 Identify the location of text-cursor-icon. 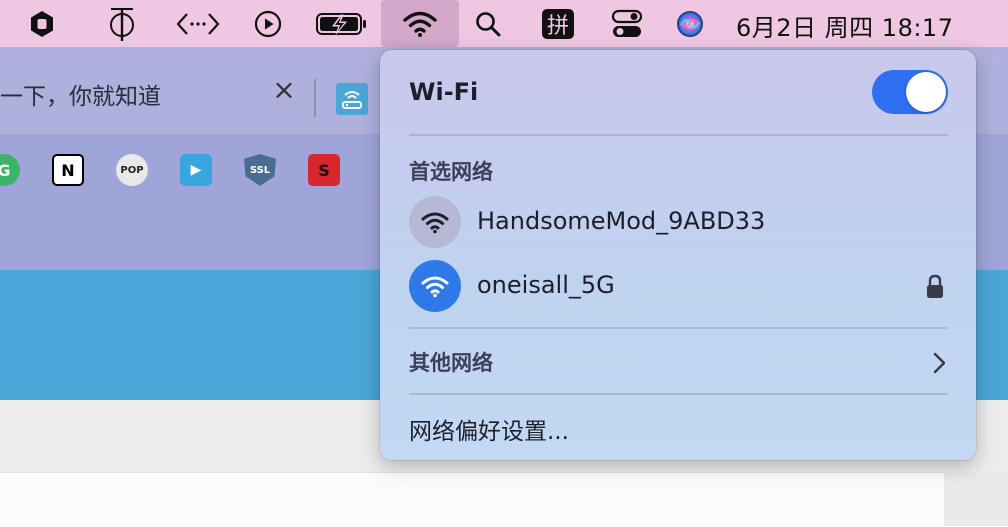
(122, 23).